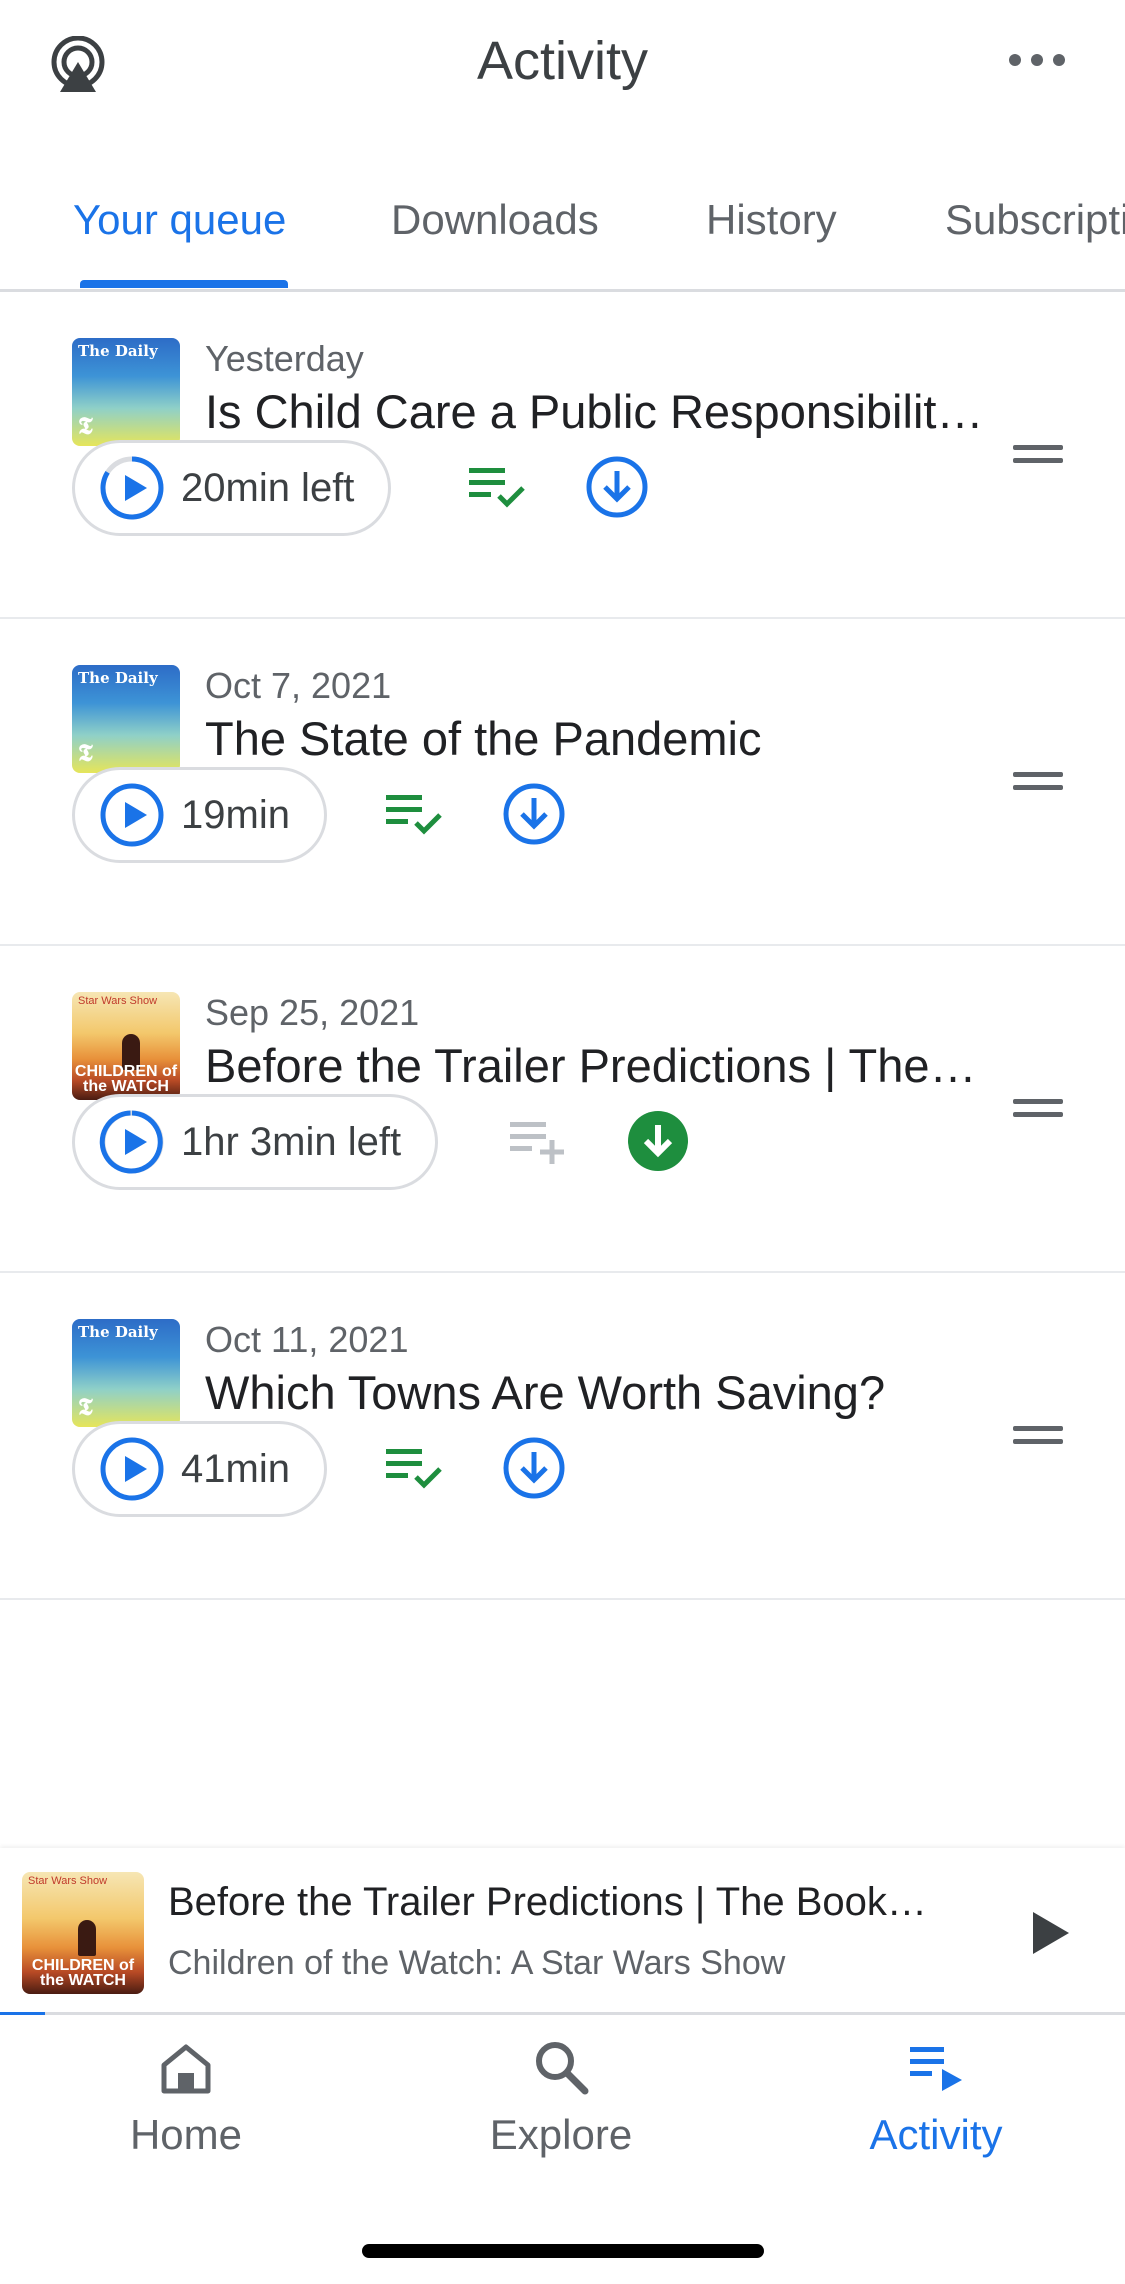 The height and width of the screenshot is (2284, 1125). I want to click on play-button: 20min left, so click(232, 488).